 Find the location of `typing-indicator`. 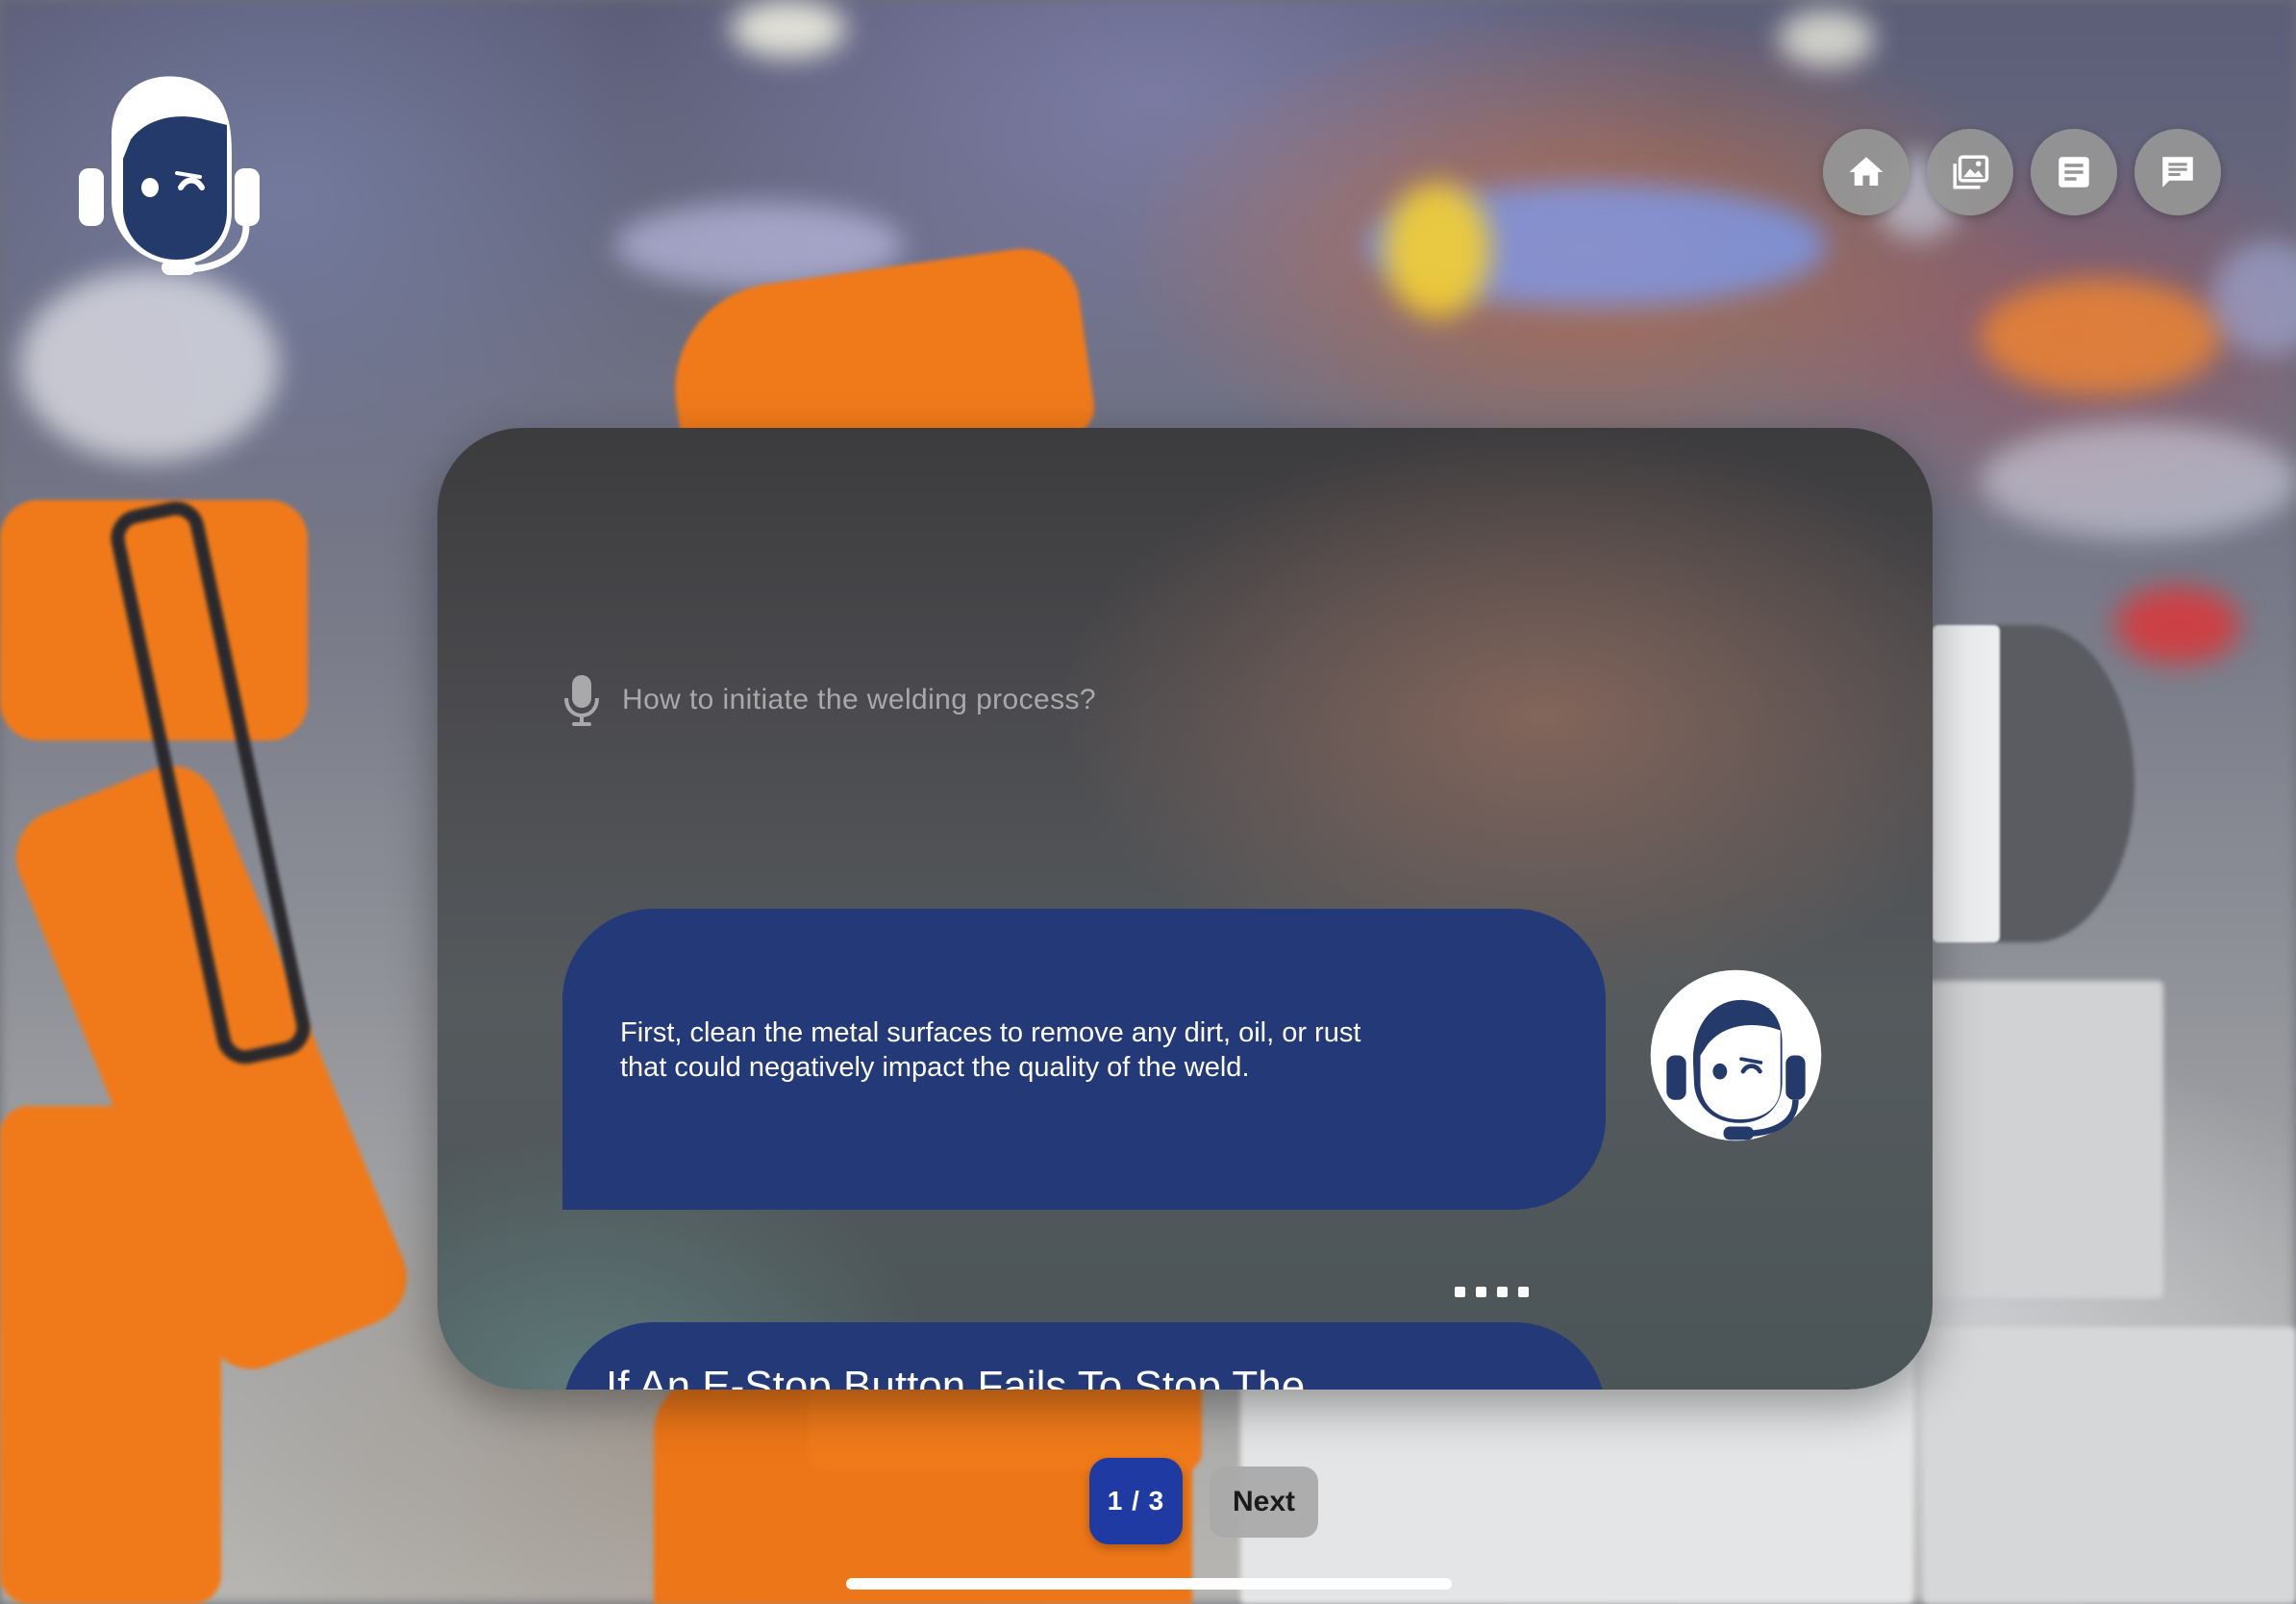

typing-indicator is located at coordinates (1492, 1292).